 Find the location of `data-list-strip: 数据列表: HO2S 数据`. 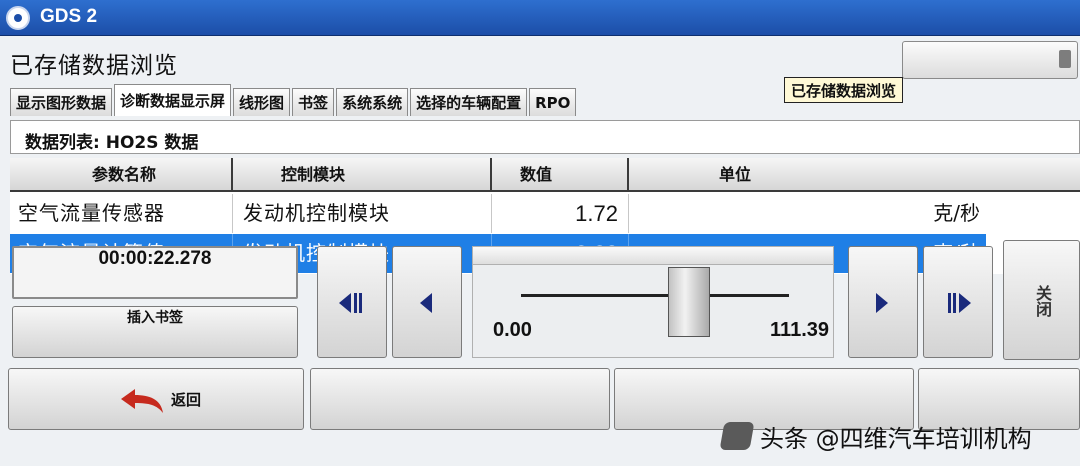

data-list-strip: 数据列表: HO2S 数据 is located at coordinates (545, 137).